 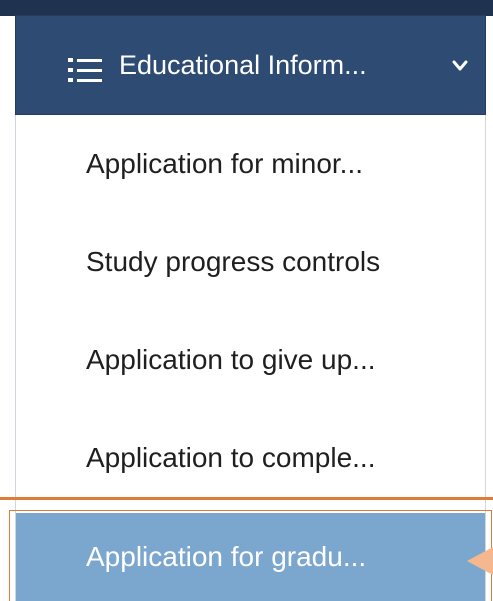 I want to click on annotation-highlight-line, so click(x=246, y=498).